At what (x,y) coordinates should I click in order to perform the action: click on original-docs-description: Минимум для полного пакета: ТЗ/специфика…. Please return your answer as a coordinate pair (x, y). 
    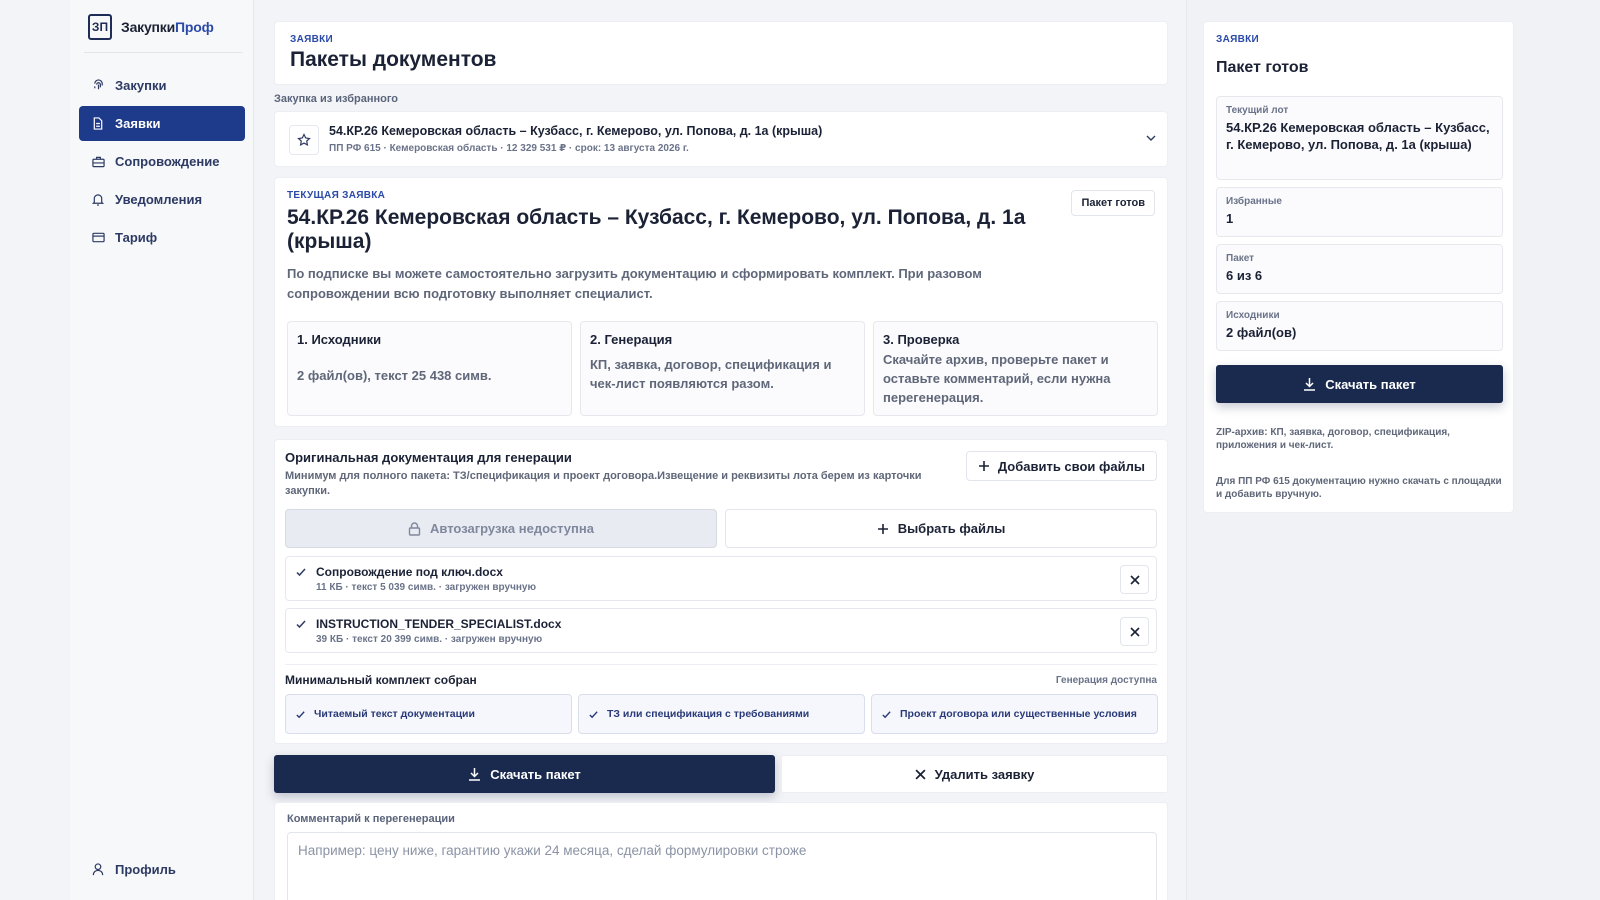
    Looking at the image, I should click on (603, 483).